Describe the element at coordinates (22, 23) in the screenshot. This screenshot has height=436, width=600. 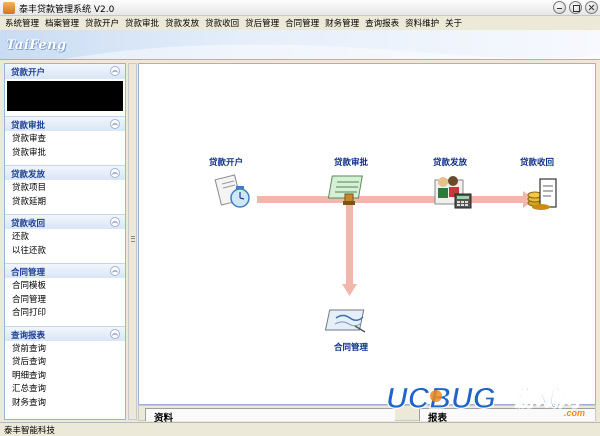
I see `menu-system: 系统管理` at that location.